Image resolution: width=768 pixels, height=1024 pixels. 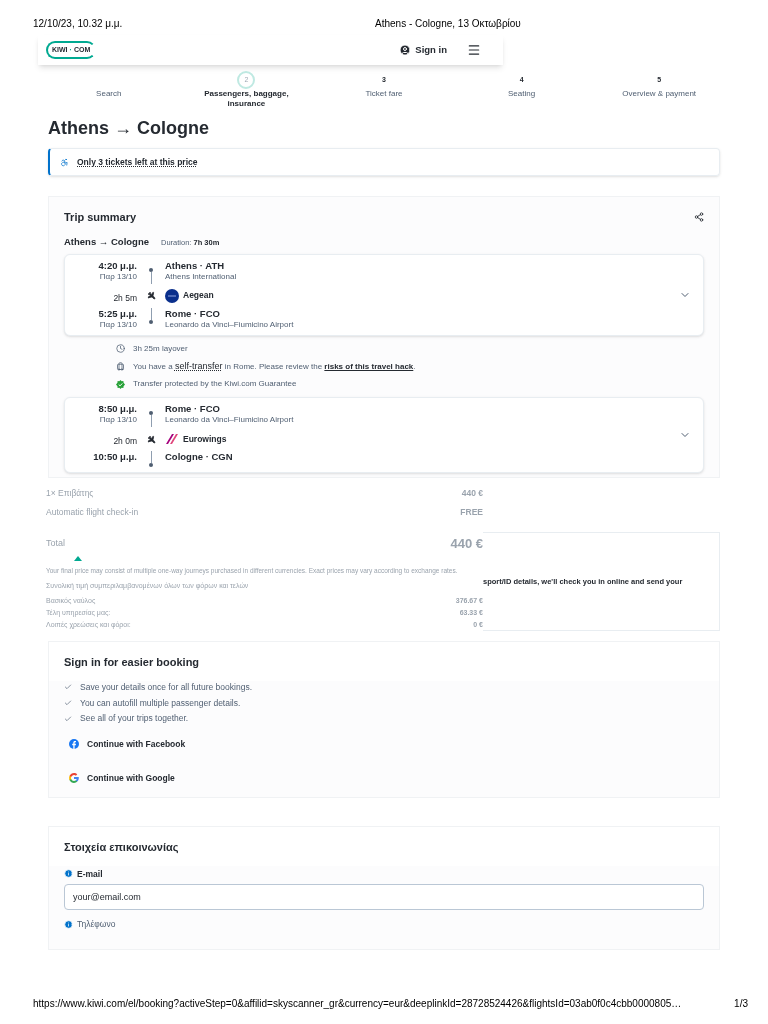 What do you see at coordinates (125, 297) in the screenshot?
I see `flight-duration: 2h 5m` at bounding box center [125, 297].